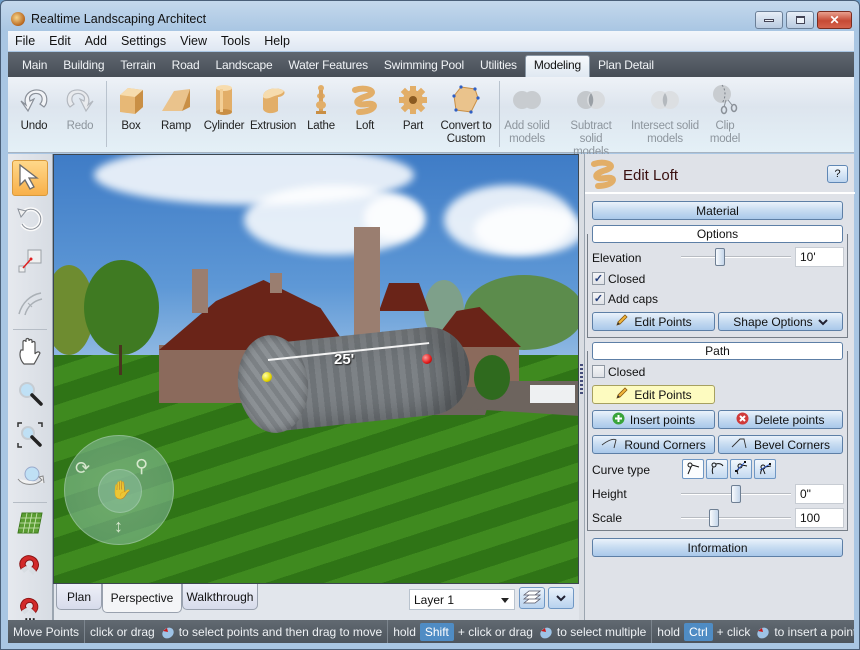 The width and height of the screenshot is (860, 650). What do you see at coordinates (141, 466) in the screenshot?
I see `zoom-icon: ⚲` at bounding box center [141, 466].